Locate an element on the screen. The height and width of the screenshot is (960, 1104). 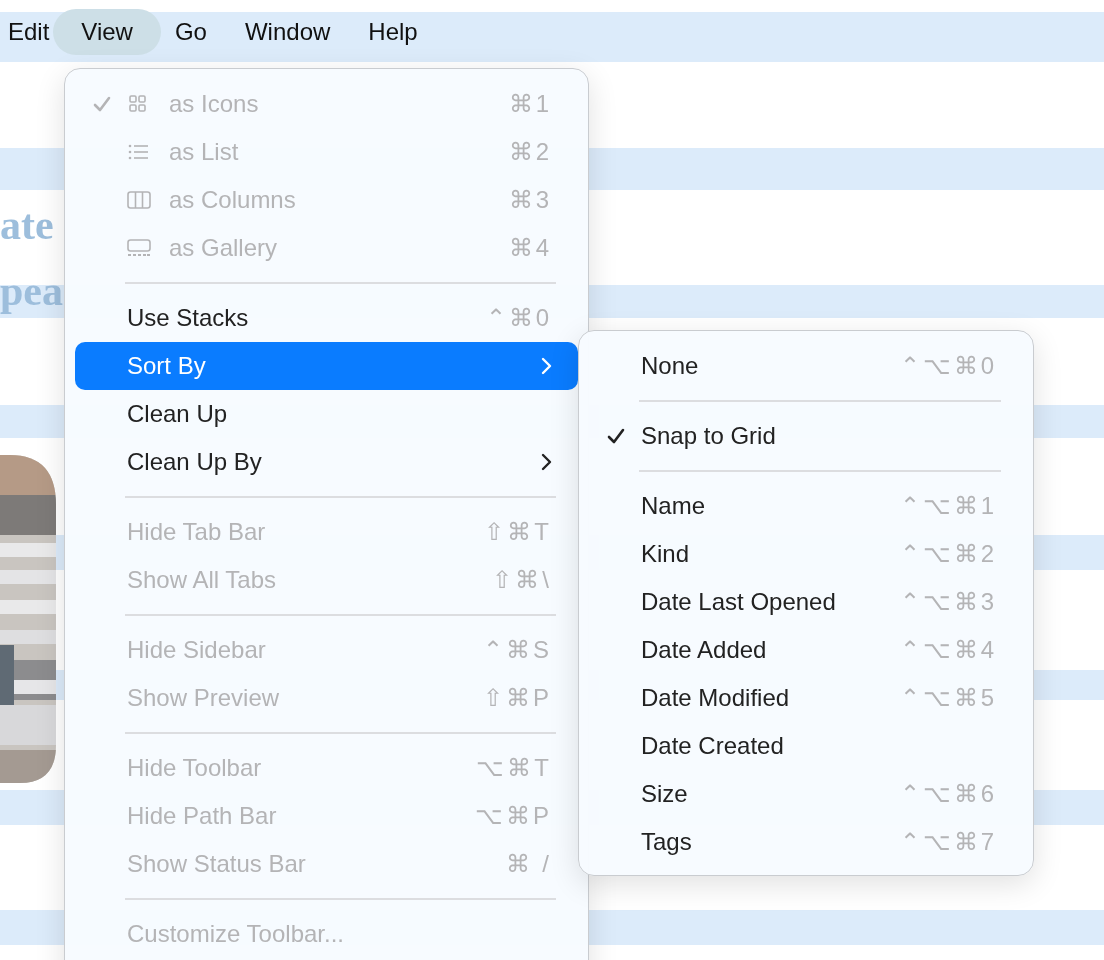
menu-bar-item: Edit is located at coordinates (27, 32).